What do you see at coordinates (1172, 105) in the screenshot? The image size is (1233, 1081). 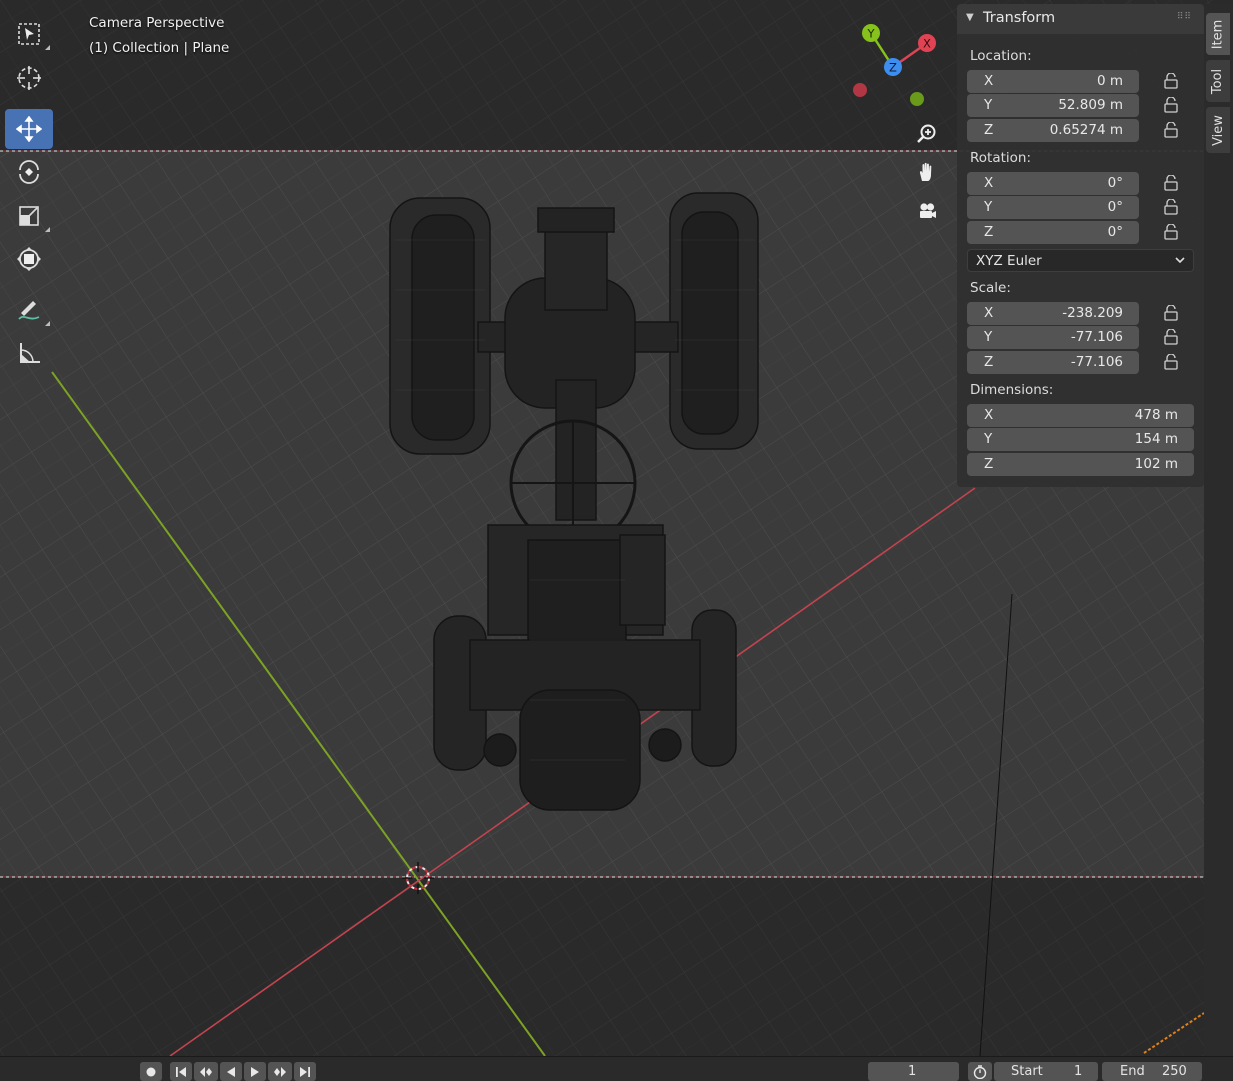 I see `lock-location-y-icon` at bounding box center [1172, 105].